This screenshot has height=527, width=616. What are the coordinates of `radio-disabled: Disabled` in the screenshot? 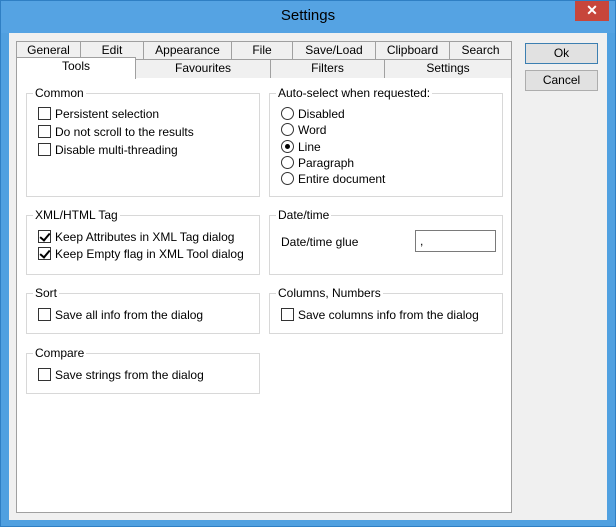 It's located at (313, 115).